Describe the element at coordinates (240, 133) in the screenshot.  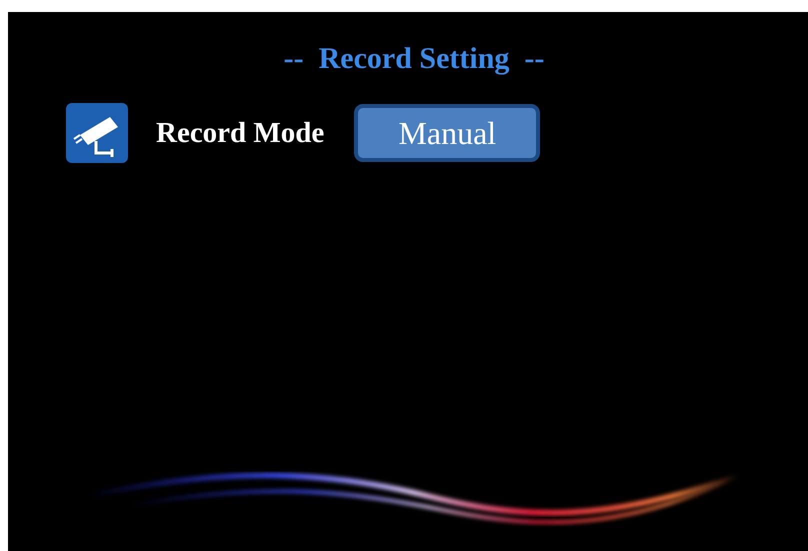
I see `setting-label: Record Mode` at that location.